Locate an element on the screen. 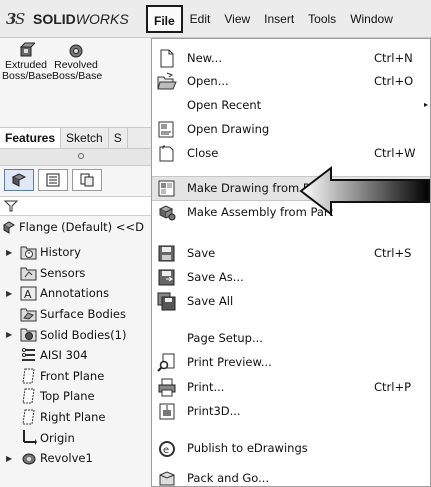 The width and height of the screenshot is (431, 487). tab-sketch: Sketch is located at coordinates (85, 138).